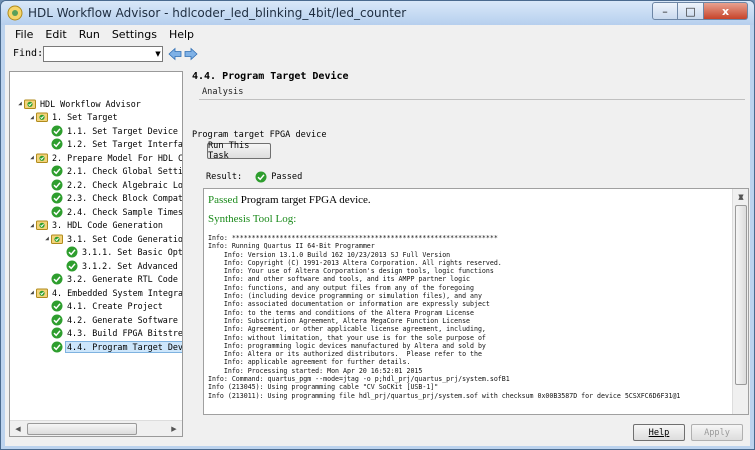 Image resolution: width=755 pixels, height=450 pixels. I want to click on tree-item-label: 4.4. Program Target Device, so click(123, 346).